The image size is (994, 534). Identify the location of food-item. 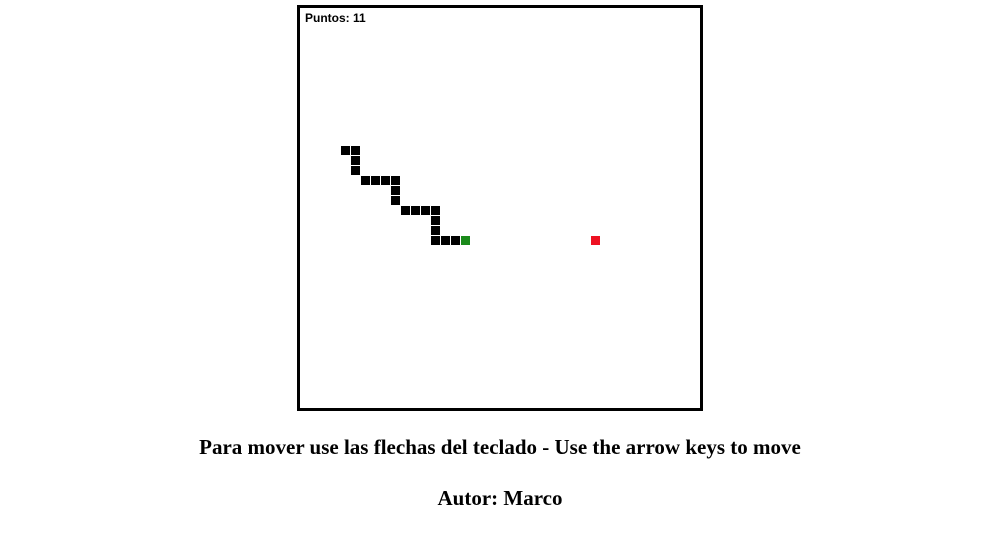
(595, 240).